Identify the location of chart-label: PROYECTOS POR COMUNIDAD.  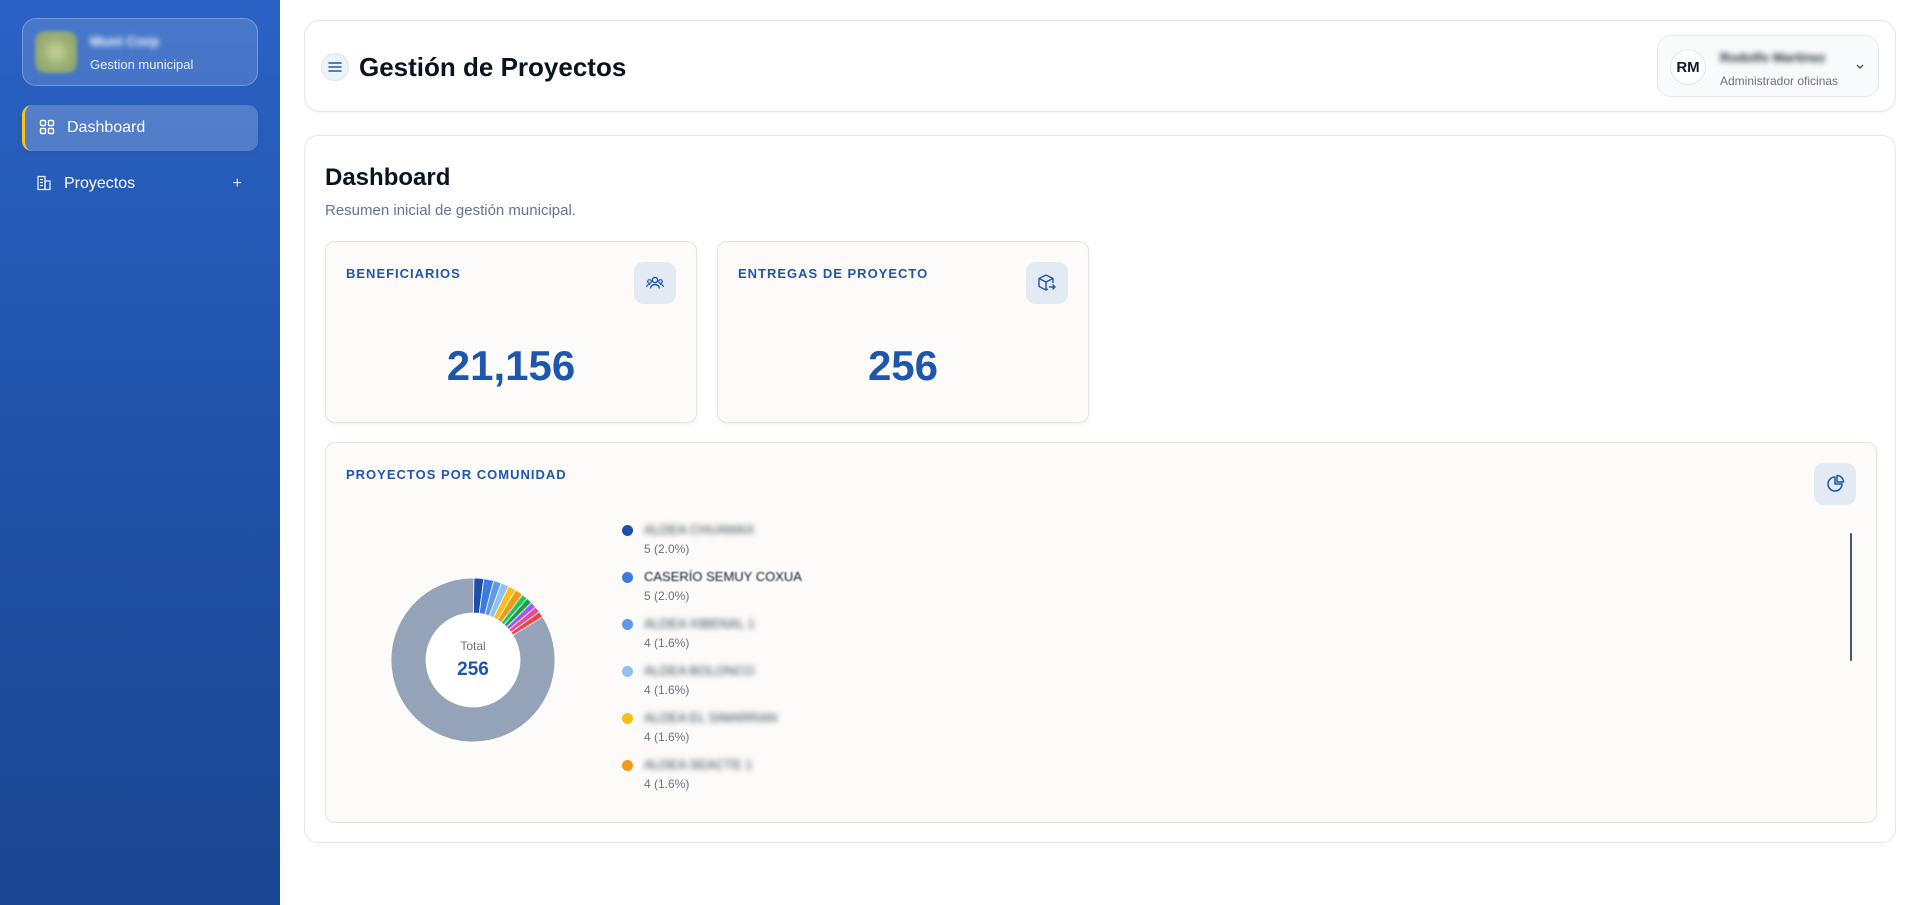
(456, 474).